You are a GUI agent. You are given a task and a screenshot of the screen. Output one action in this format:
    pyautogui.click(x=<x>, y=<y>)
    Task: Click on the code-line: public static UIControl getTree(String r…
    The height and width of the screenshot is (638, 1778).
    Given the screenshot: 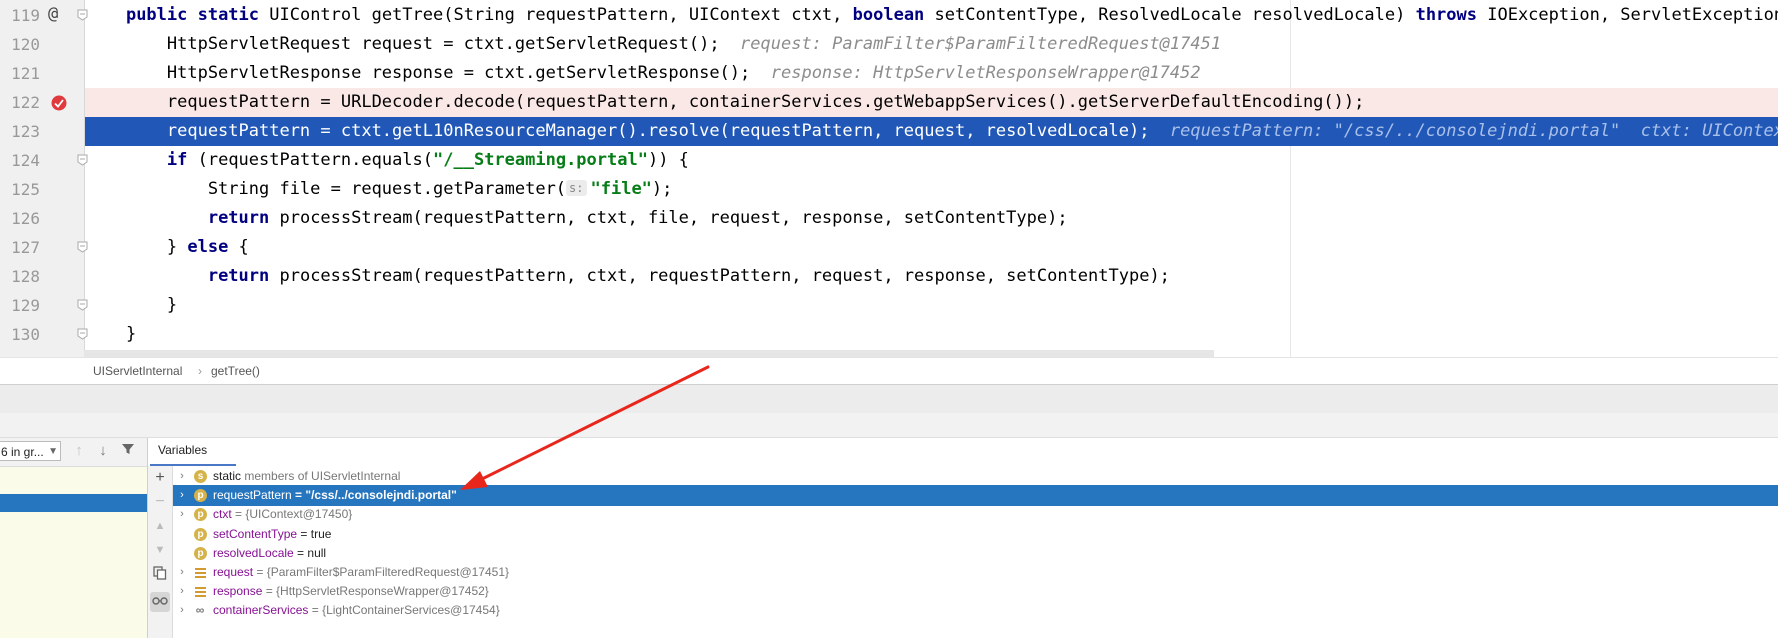 What is the action you would take?
    pyautogui.click(x=931, y=15)
    